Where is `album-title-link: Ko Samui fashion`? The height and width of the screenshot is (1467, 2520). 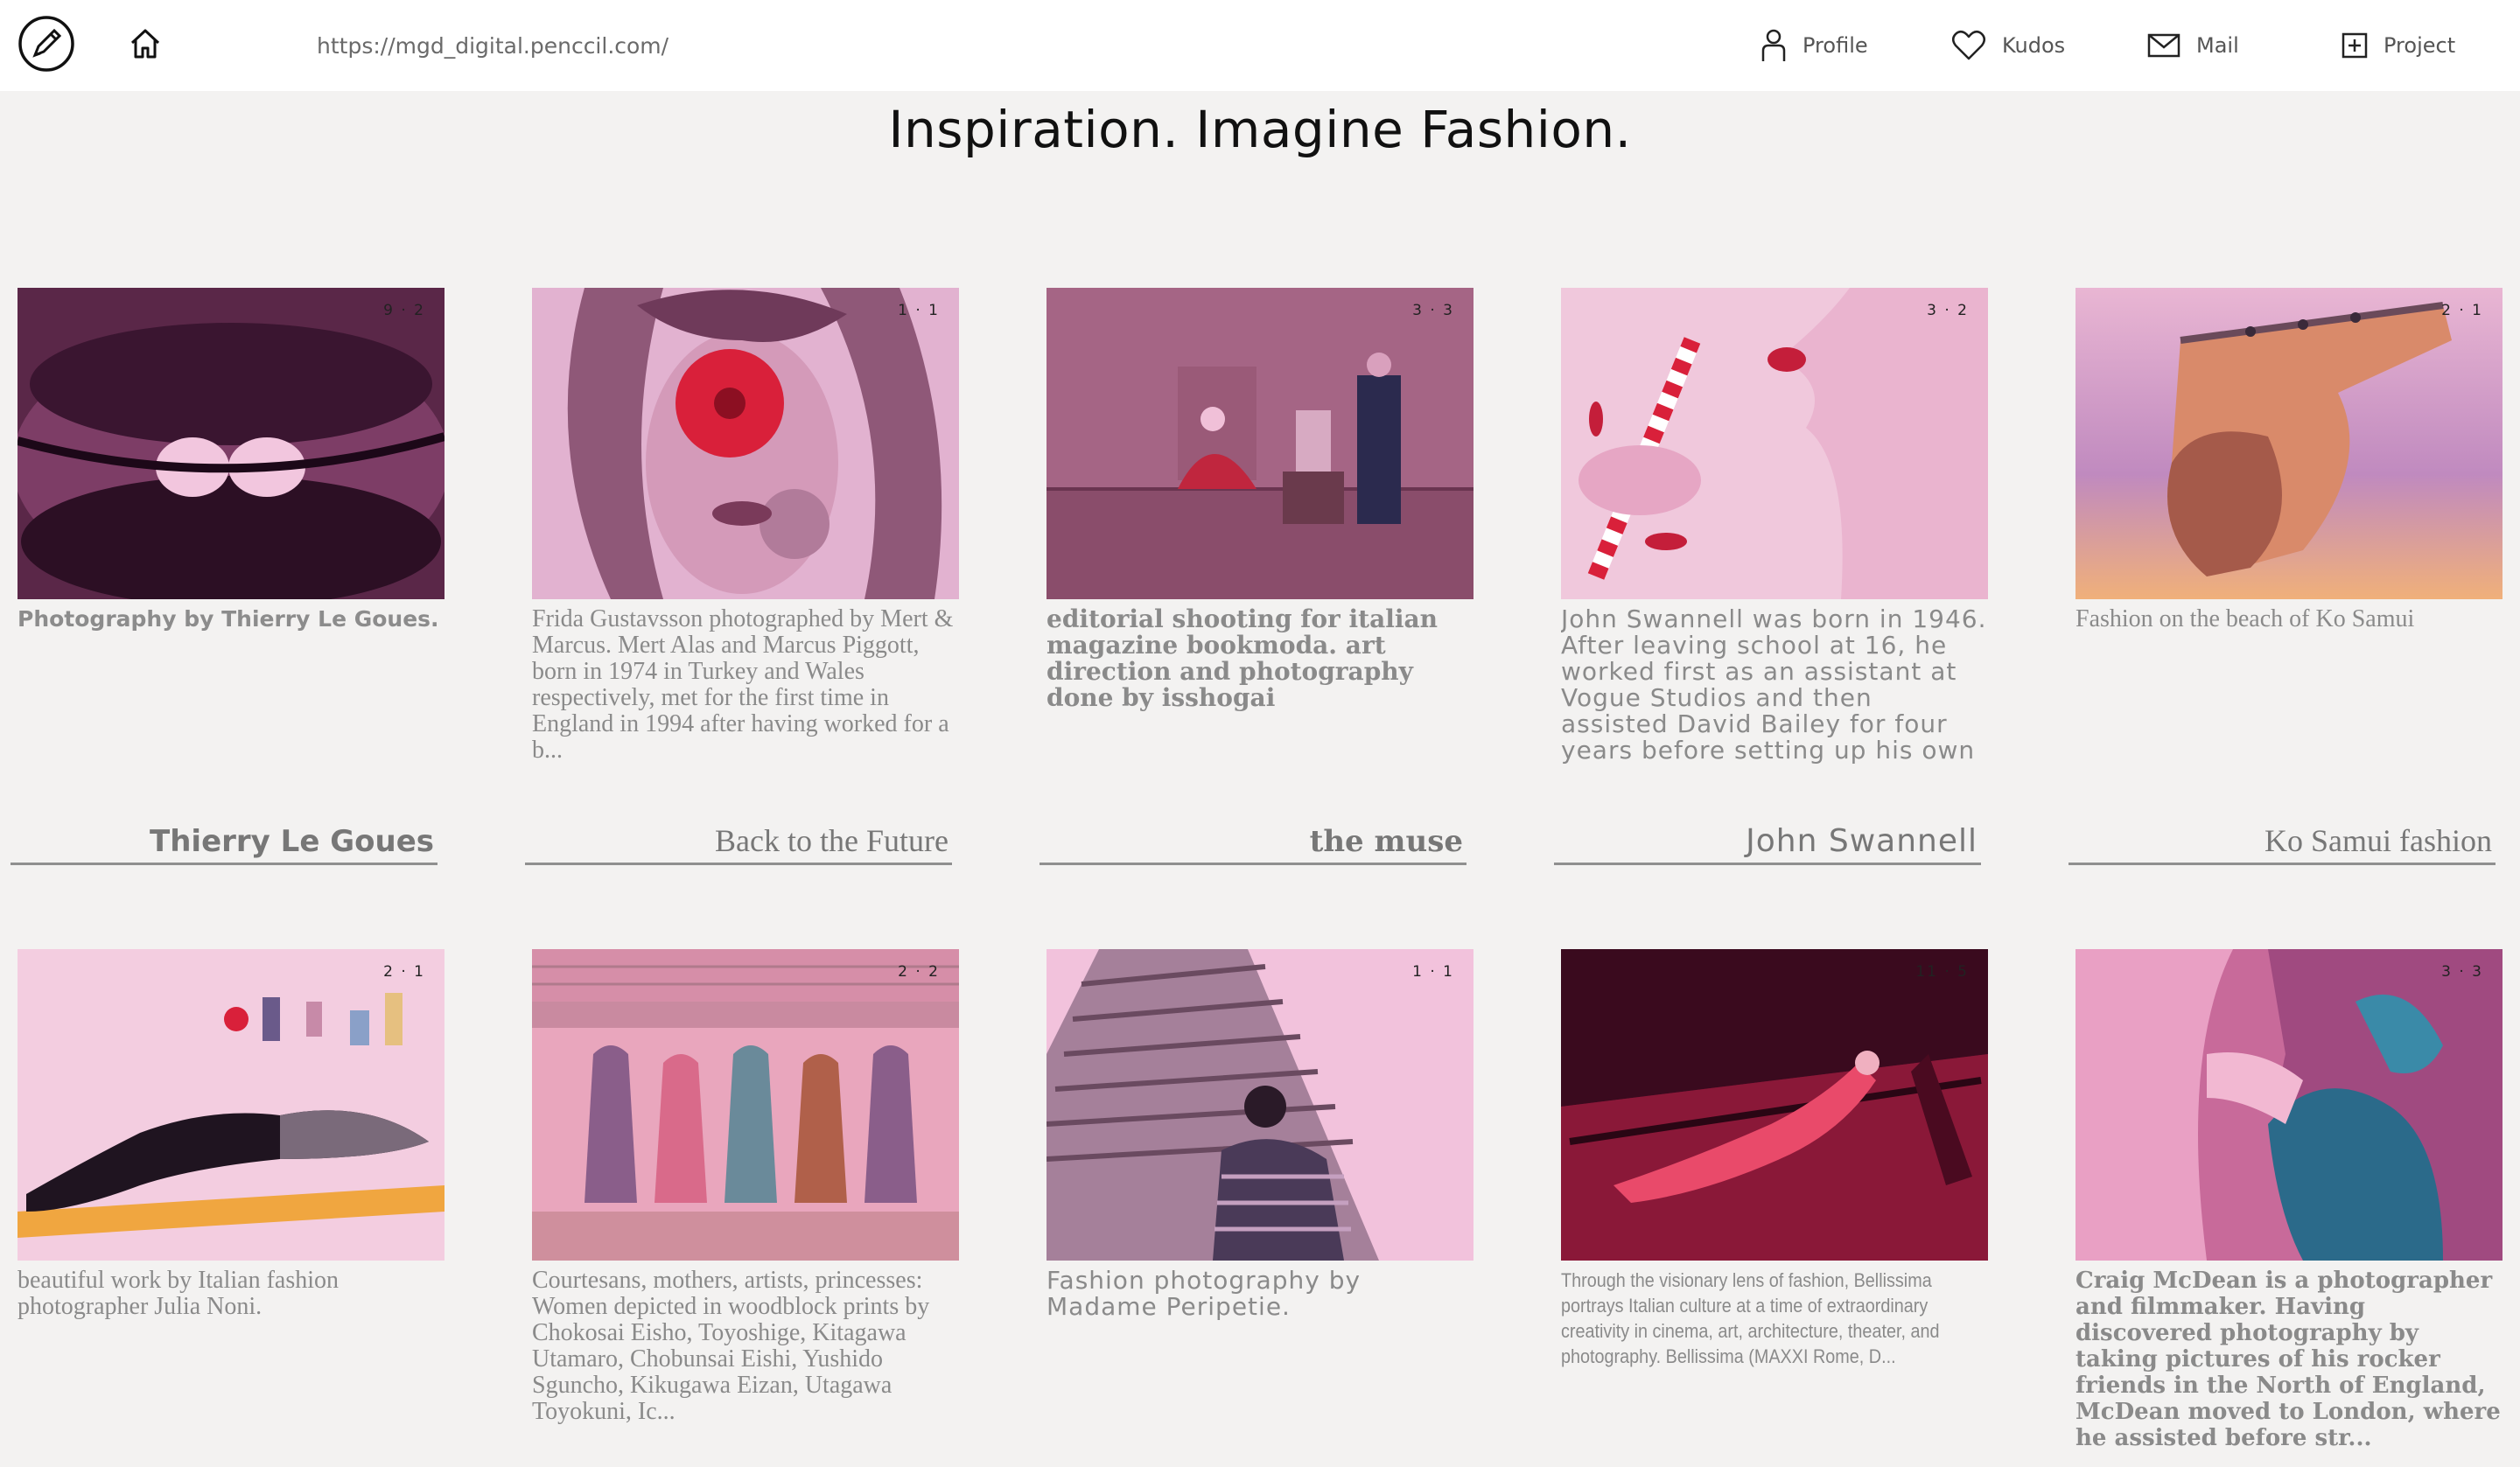 album-title-link: Ko Samui fashion is located at coordinates (2282, 839).